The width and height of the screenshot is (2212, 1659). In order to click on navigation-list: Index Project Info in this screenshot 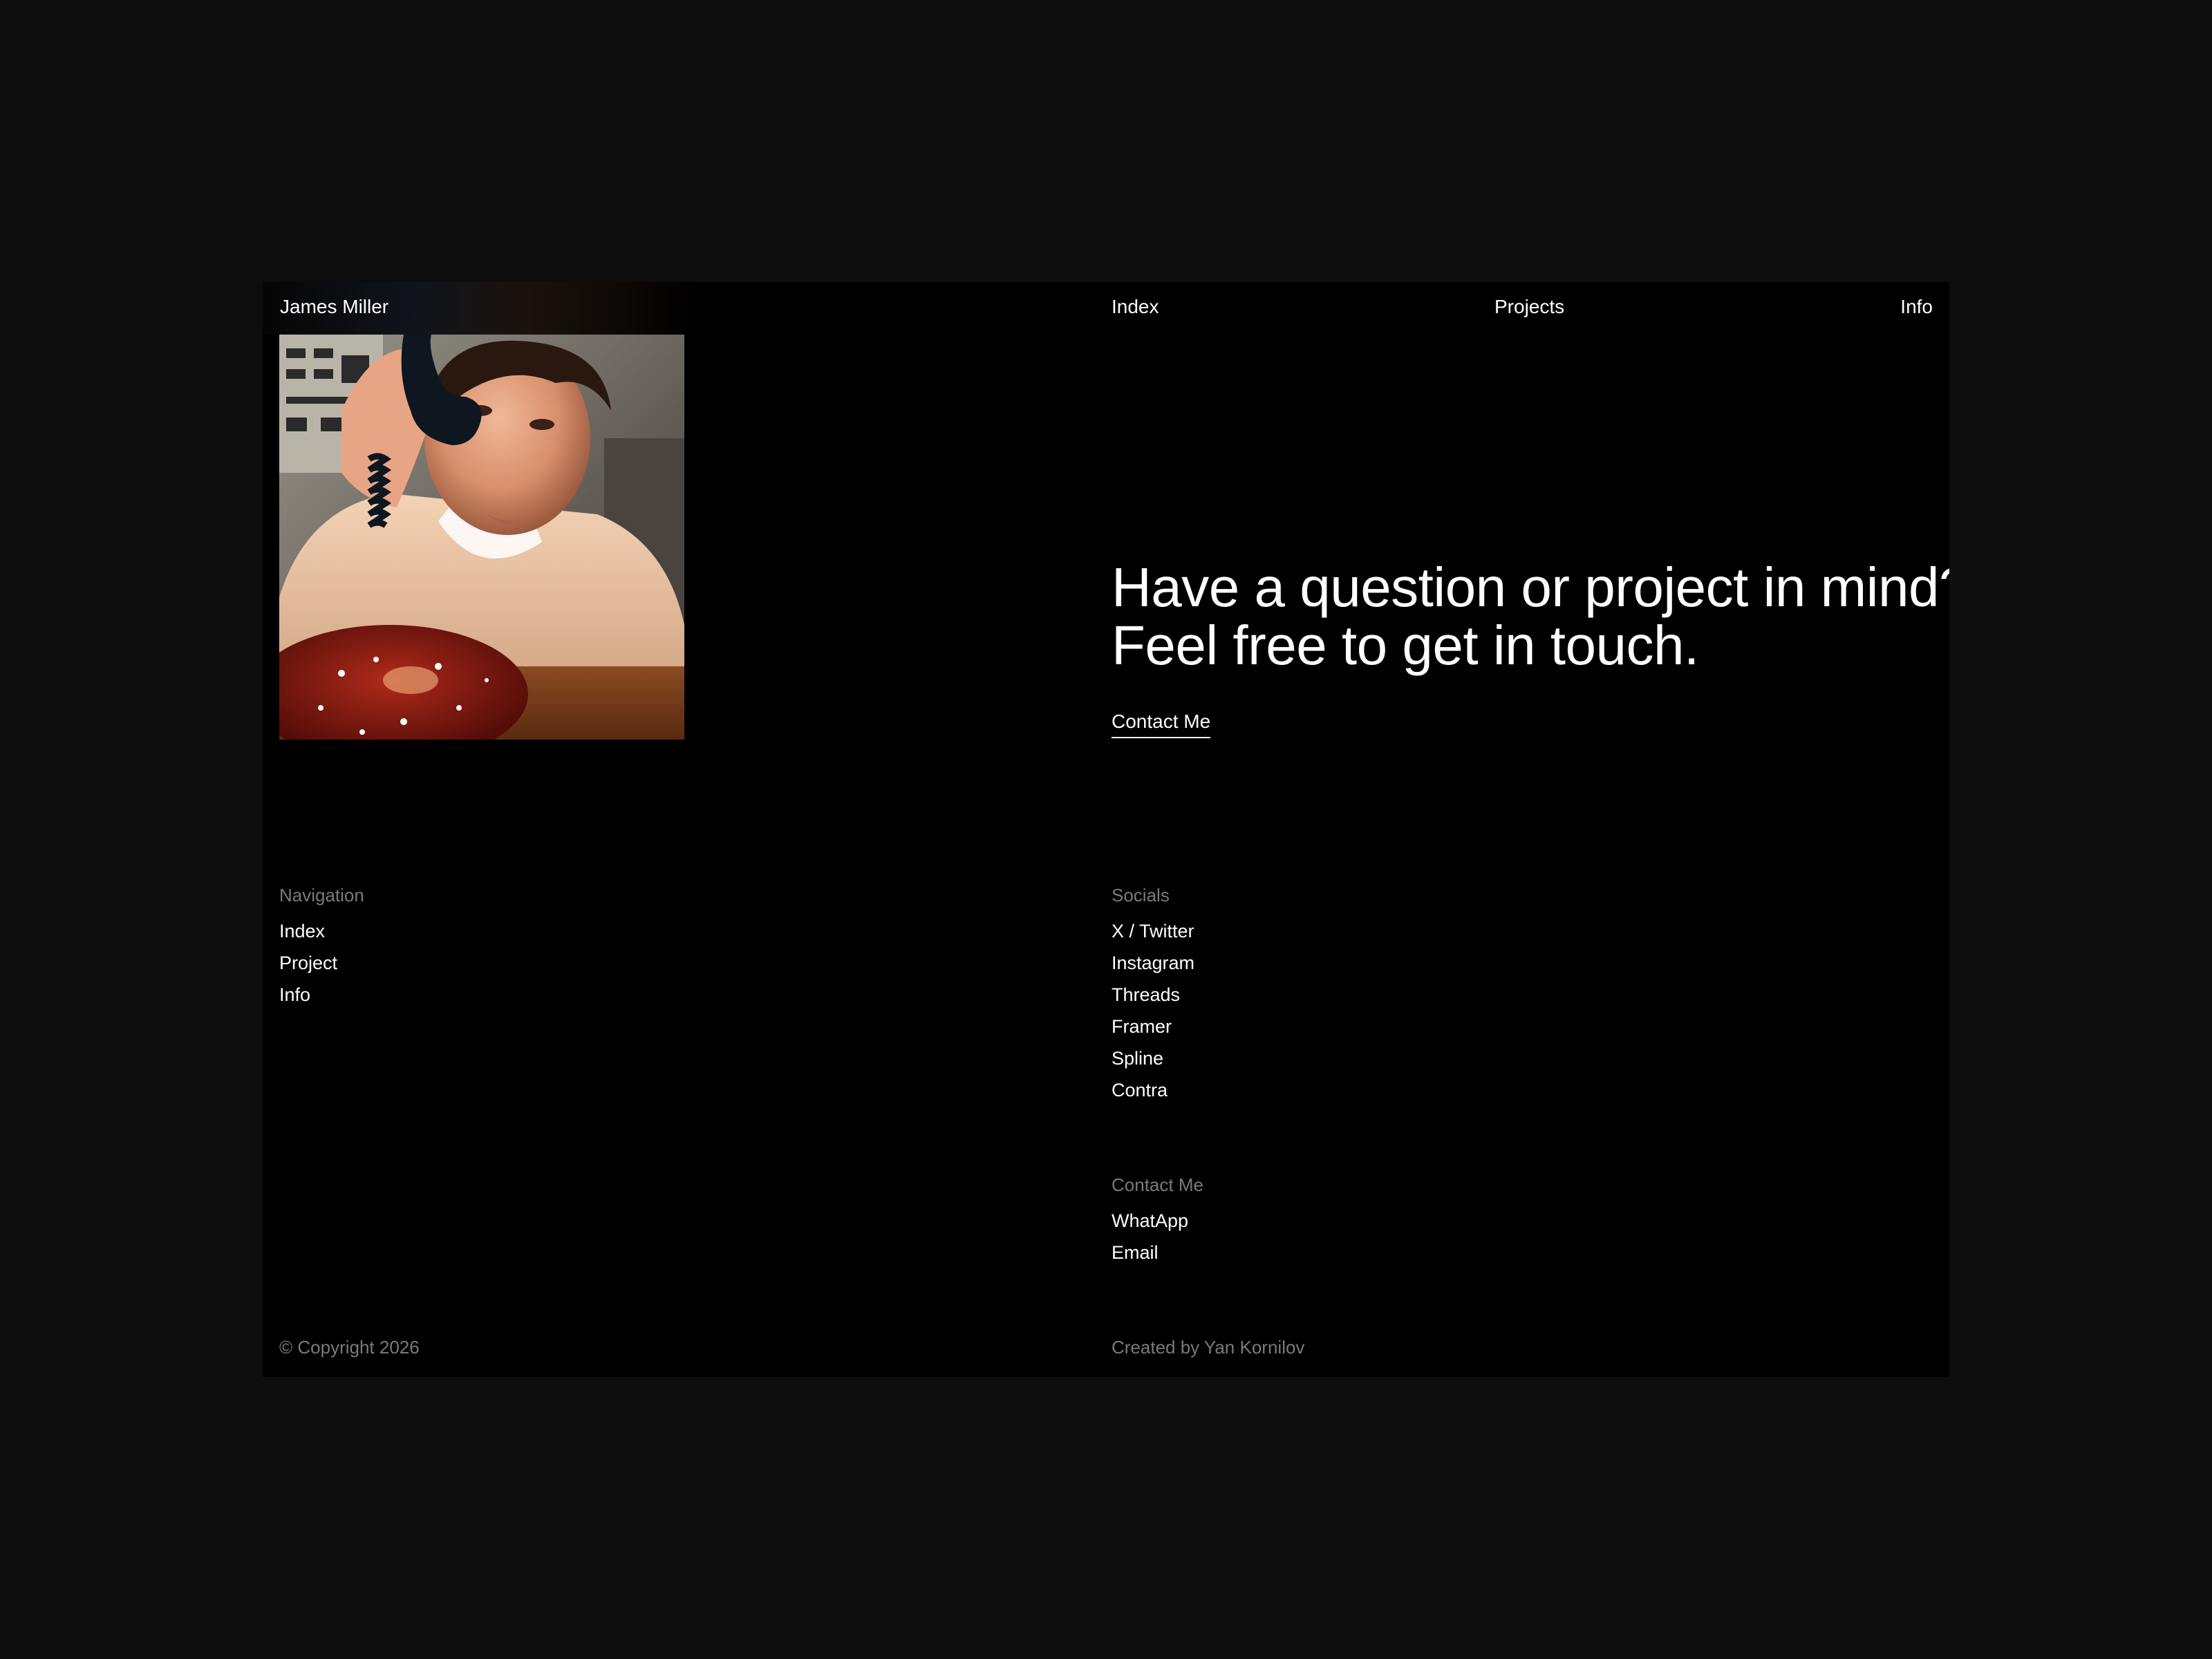, I will do `click(308, 963)`.